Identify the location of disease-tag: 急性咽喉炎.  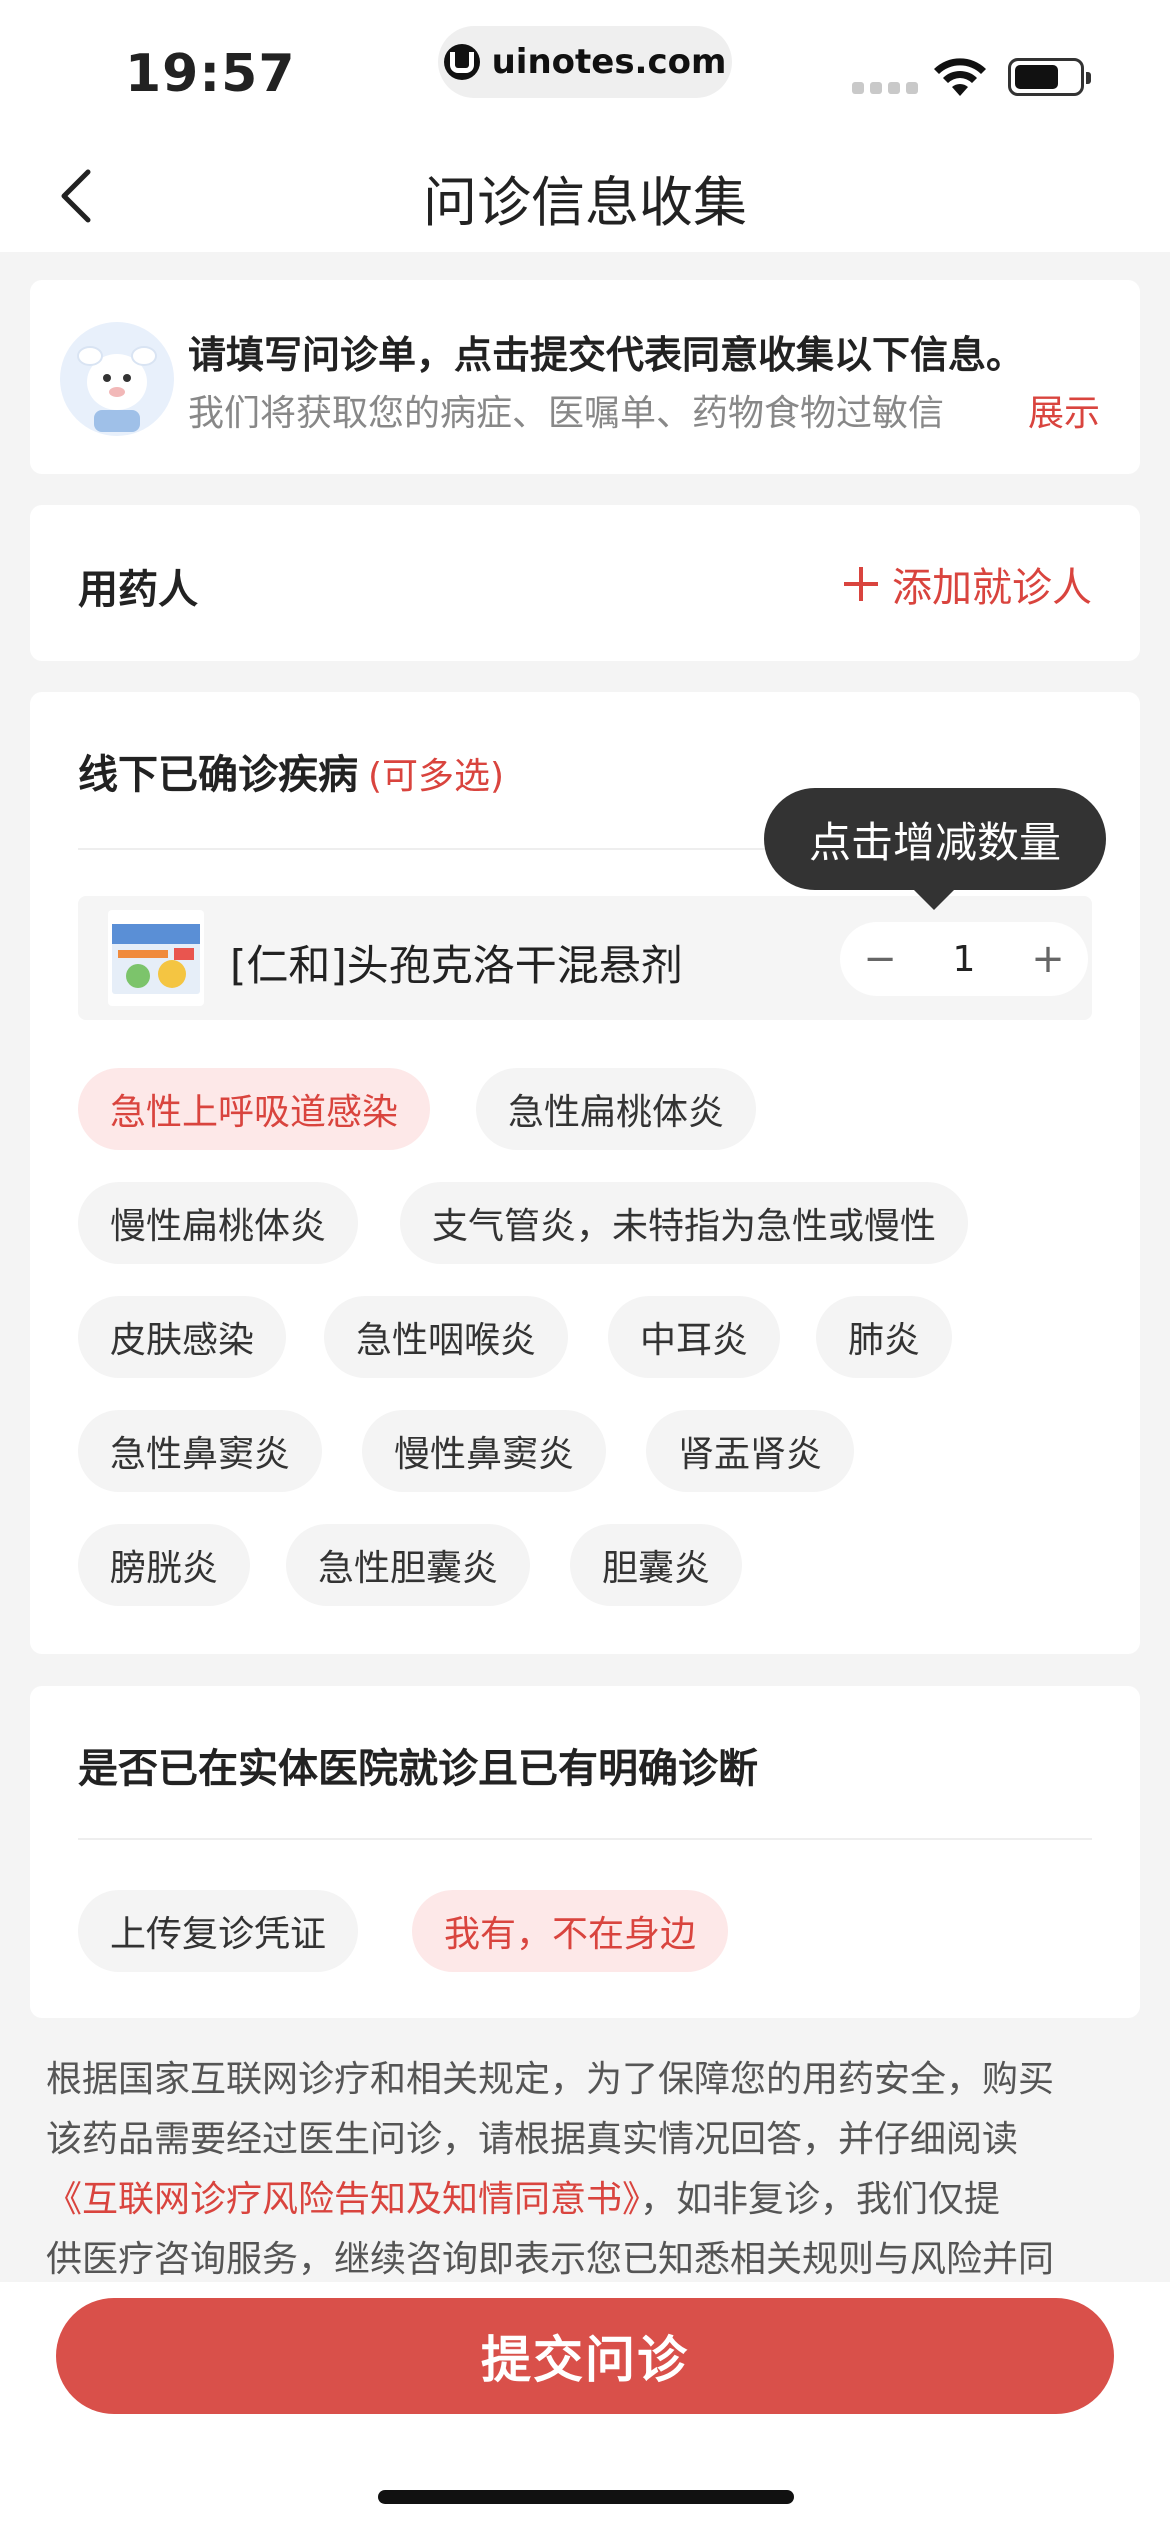
(446, 1337).